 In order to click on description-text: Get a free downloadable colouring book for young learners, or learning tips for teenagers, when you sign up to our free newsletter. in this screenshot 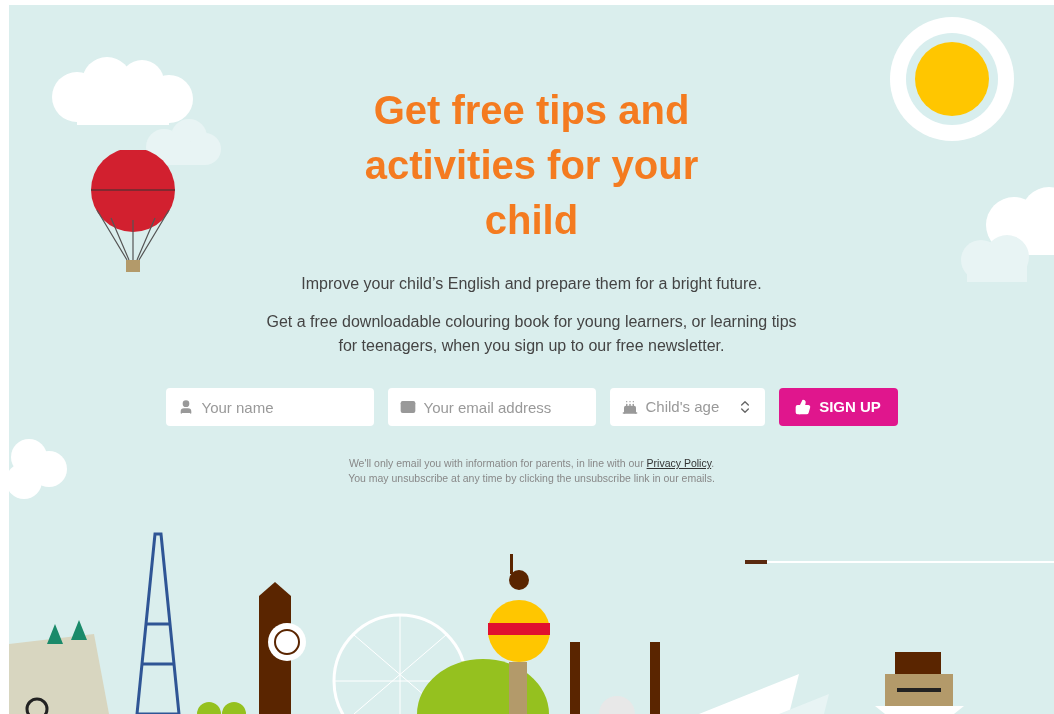, I will do `click(531, 334)`.